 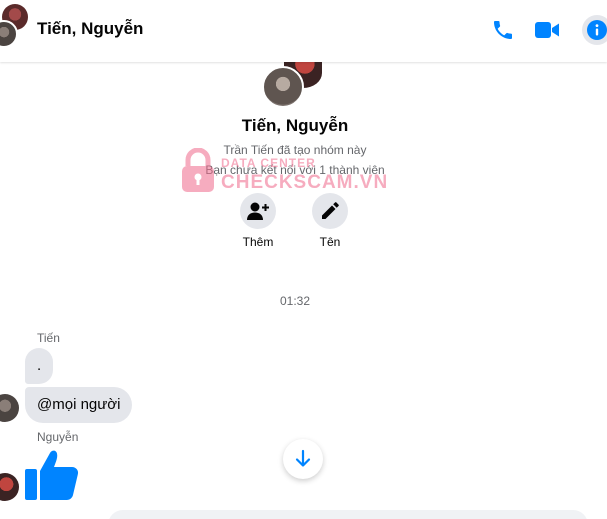 What do you see at coordinates (295, 125) in the screenshot?
I see `group-name: Tiến, Nguyễn` at bounding box center [295, 125].